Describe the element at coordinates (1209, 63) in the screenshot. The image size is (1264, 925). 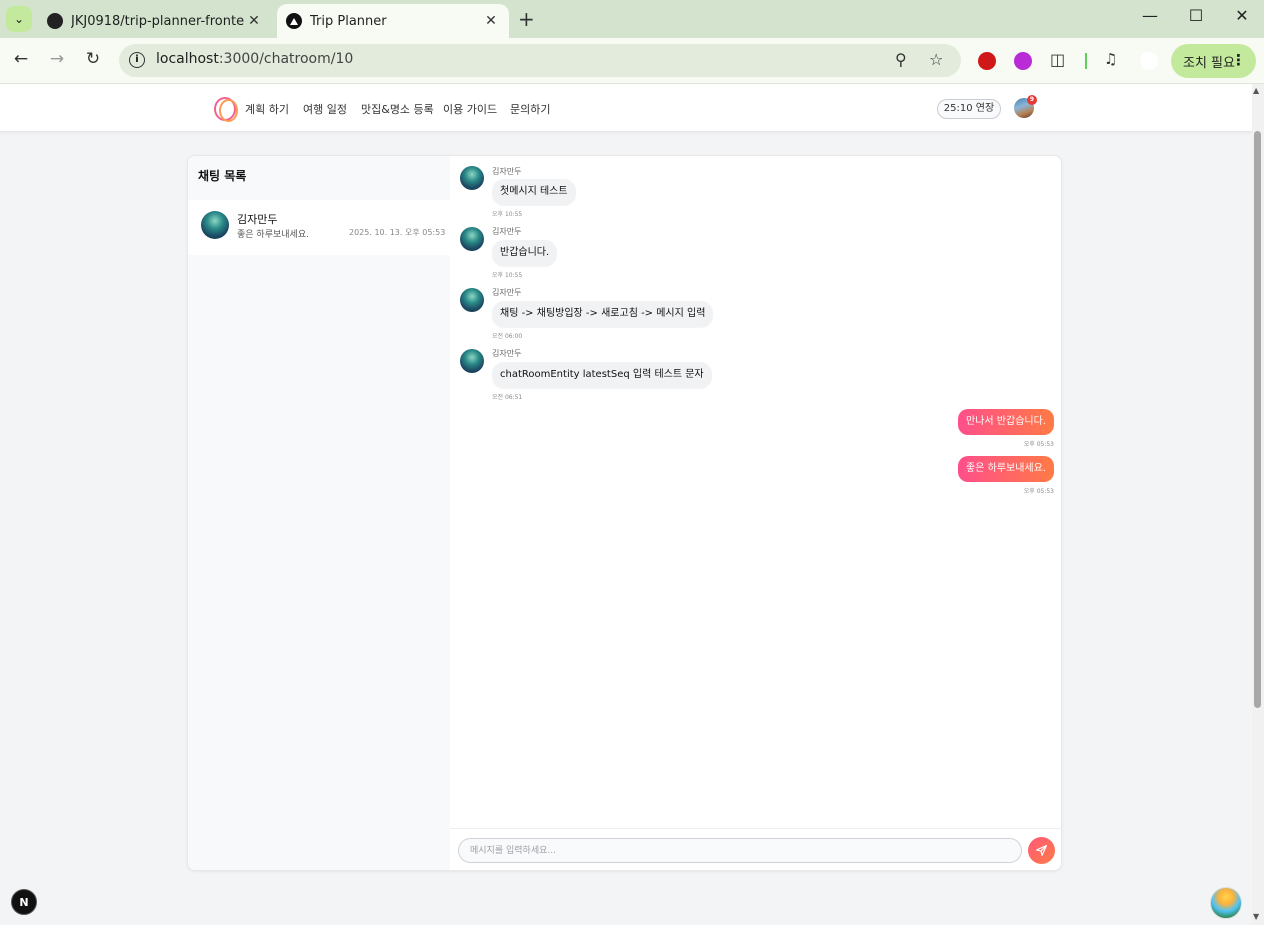
I see `action-needed-label: 조치 필요` at that location.